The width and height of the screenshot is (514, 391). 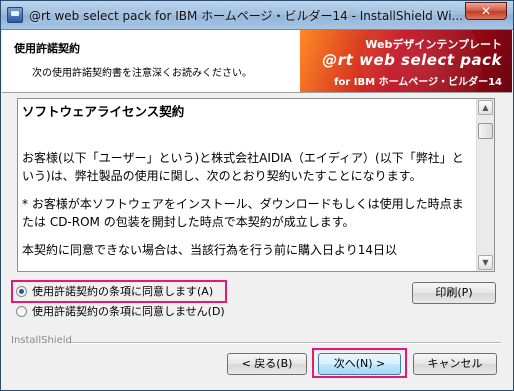 What do you see at coordinates (286, 343) in the screenshot?
I see `footer-divider` at bounding box center [286, 343].